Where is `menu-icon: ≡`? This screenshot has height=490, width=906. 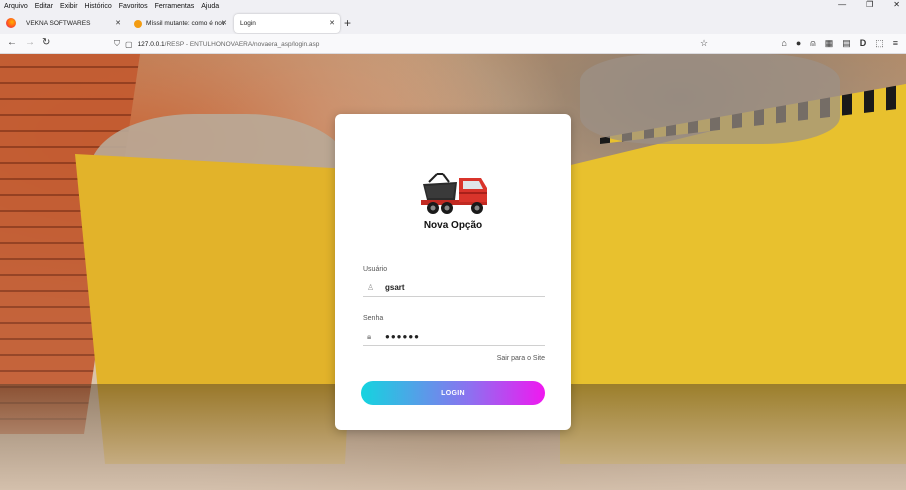 menu-icon: ≡ is located at coordinates (895, 43).